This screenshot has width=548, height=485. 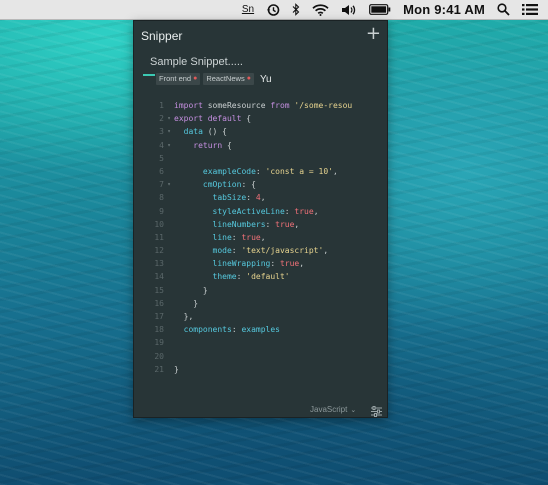 I want to click on code-line: 20, so click(x=262, y=356).